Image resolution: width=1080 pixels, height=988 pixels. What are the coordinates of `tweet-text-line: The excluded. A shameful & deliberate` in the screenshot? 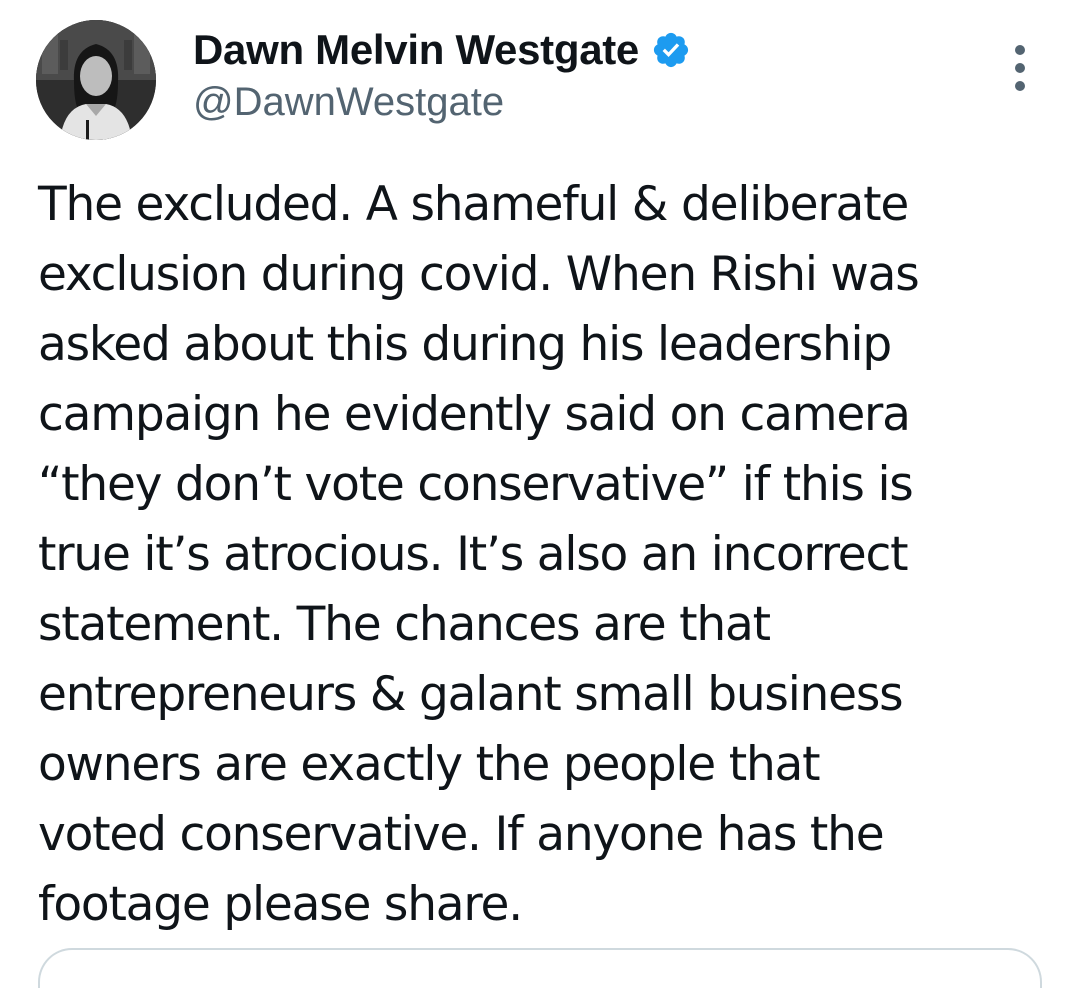 It's located at (473, 204).